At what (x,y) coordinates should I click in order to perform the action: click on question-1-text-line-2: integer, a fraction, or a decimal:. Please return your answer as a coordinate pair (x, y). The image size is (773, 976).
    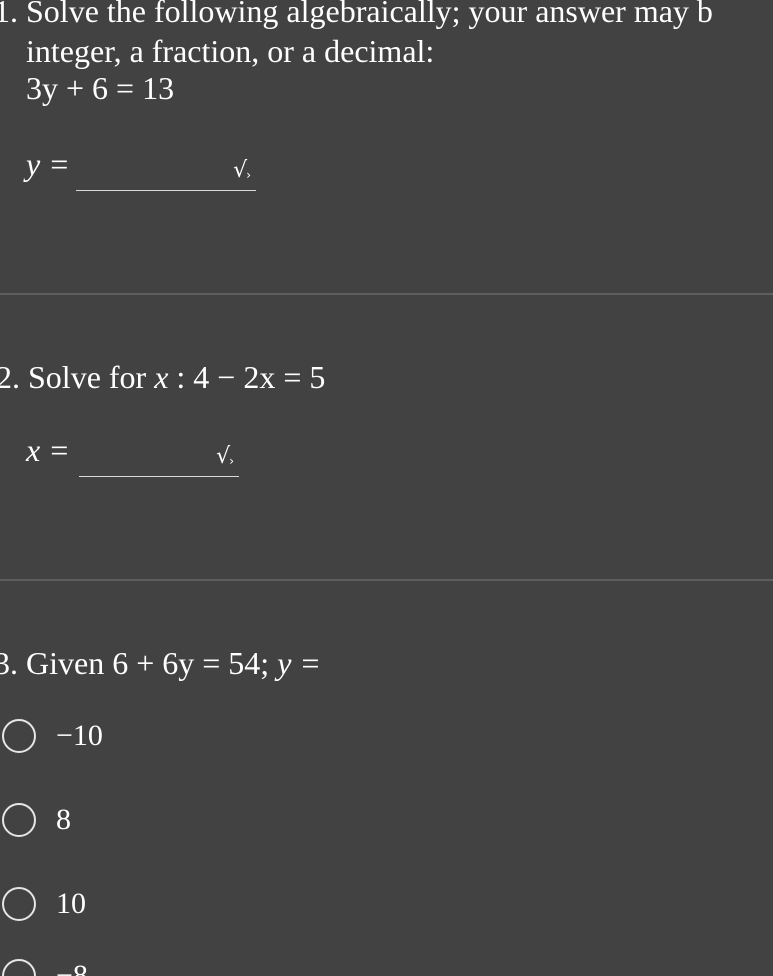
    Looking at the image, I should click on (230, 51).